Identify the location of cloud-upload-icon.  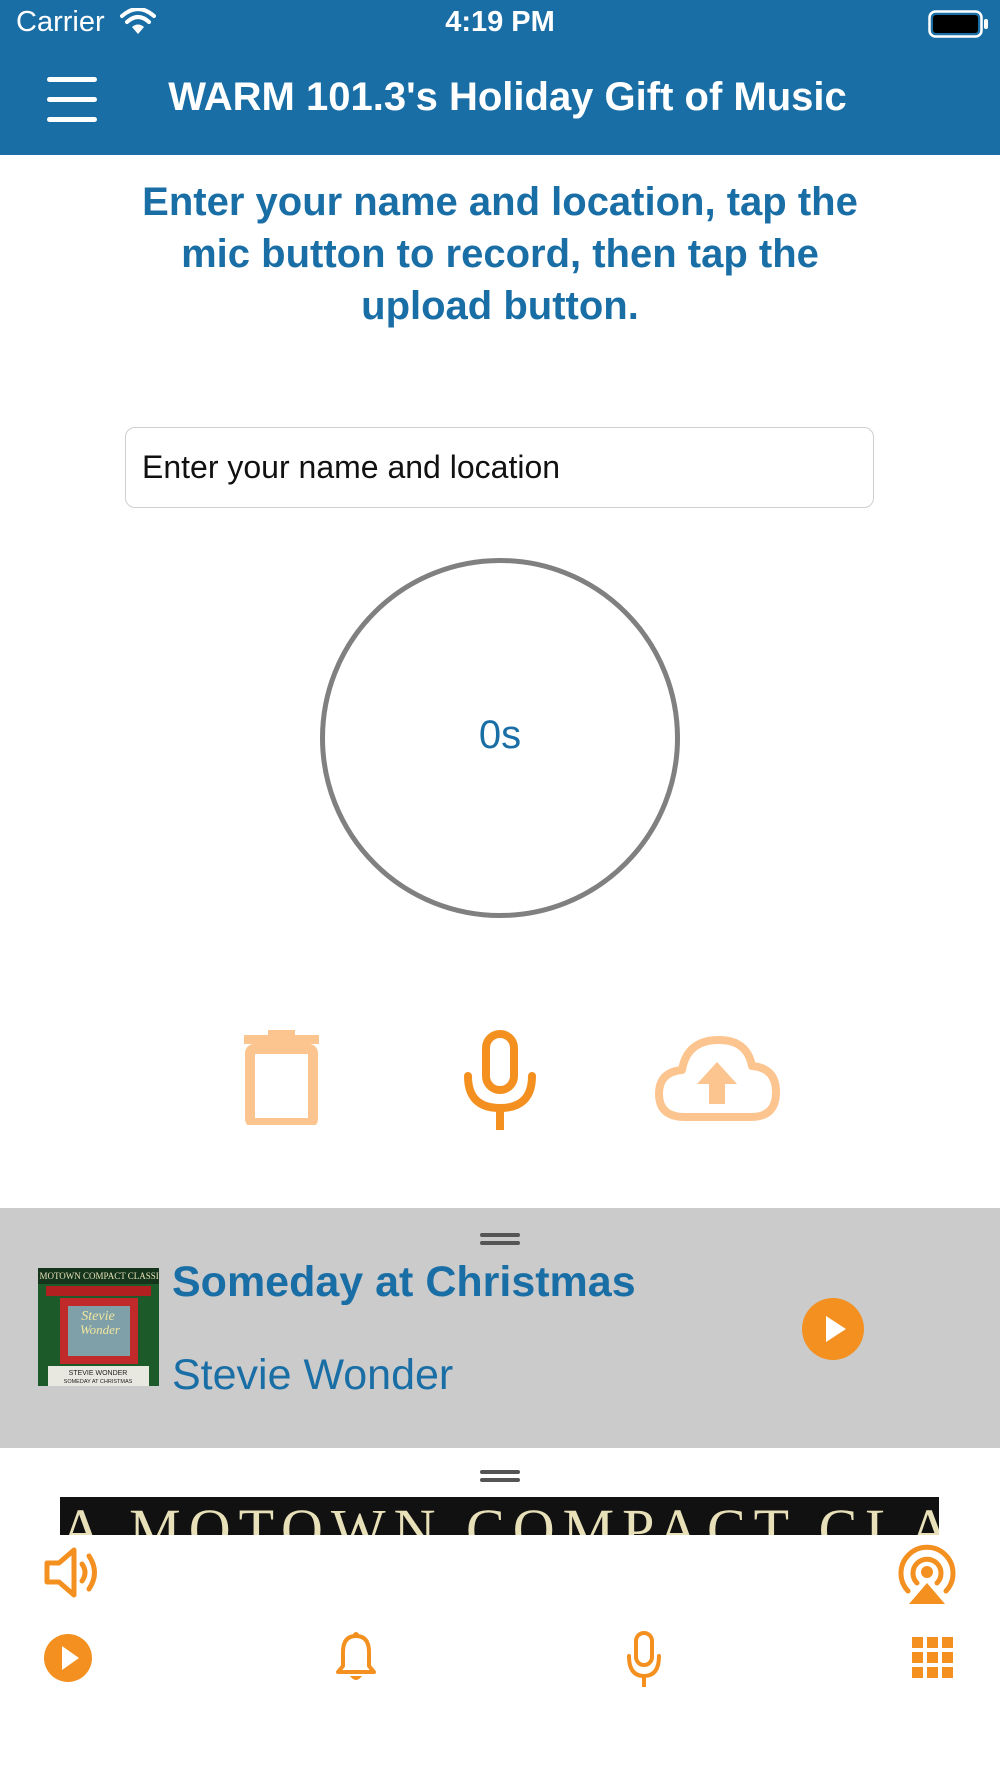
(717, 1078).